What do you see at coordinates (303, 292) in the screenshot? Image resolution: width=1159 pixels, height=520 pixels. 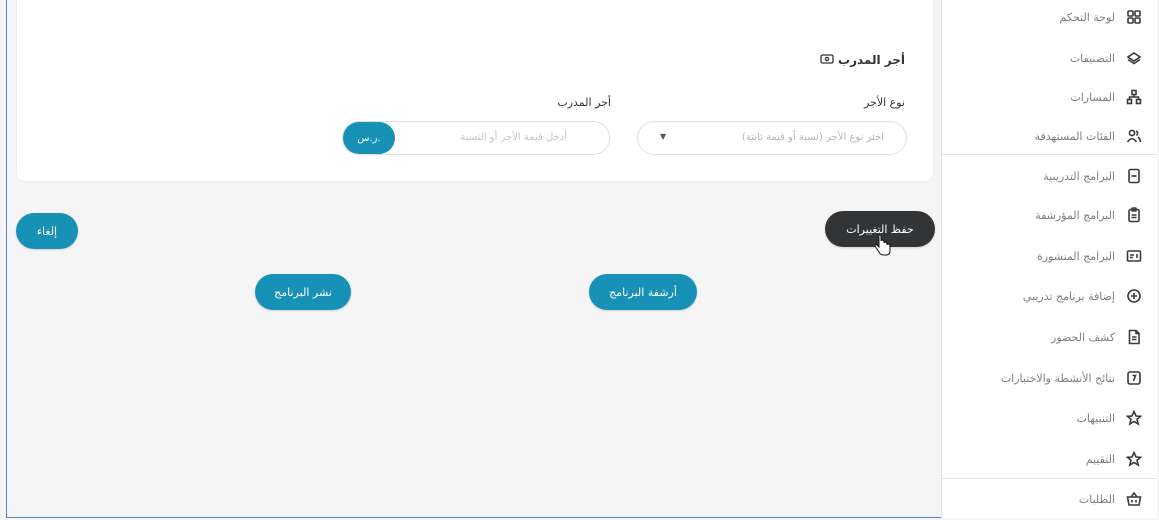 I see `publish-program-button: نشر البرنامج` at bounding box center [303, 292].